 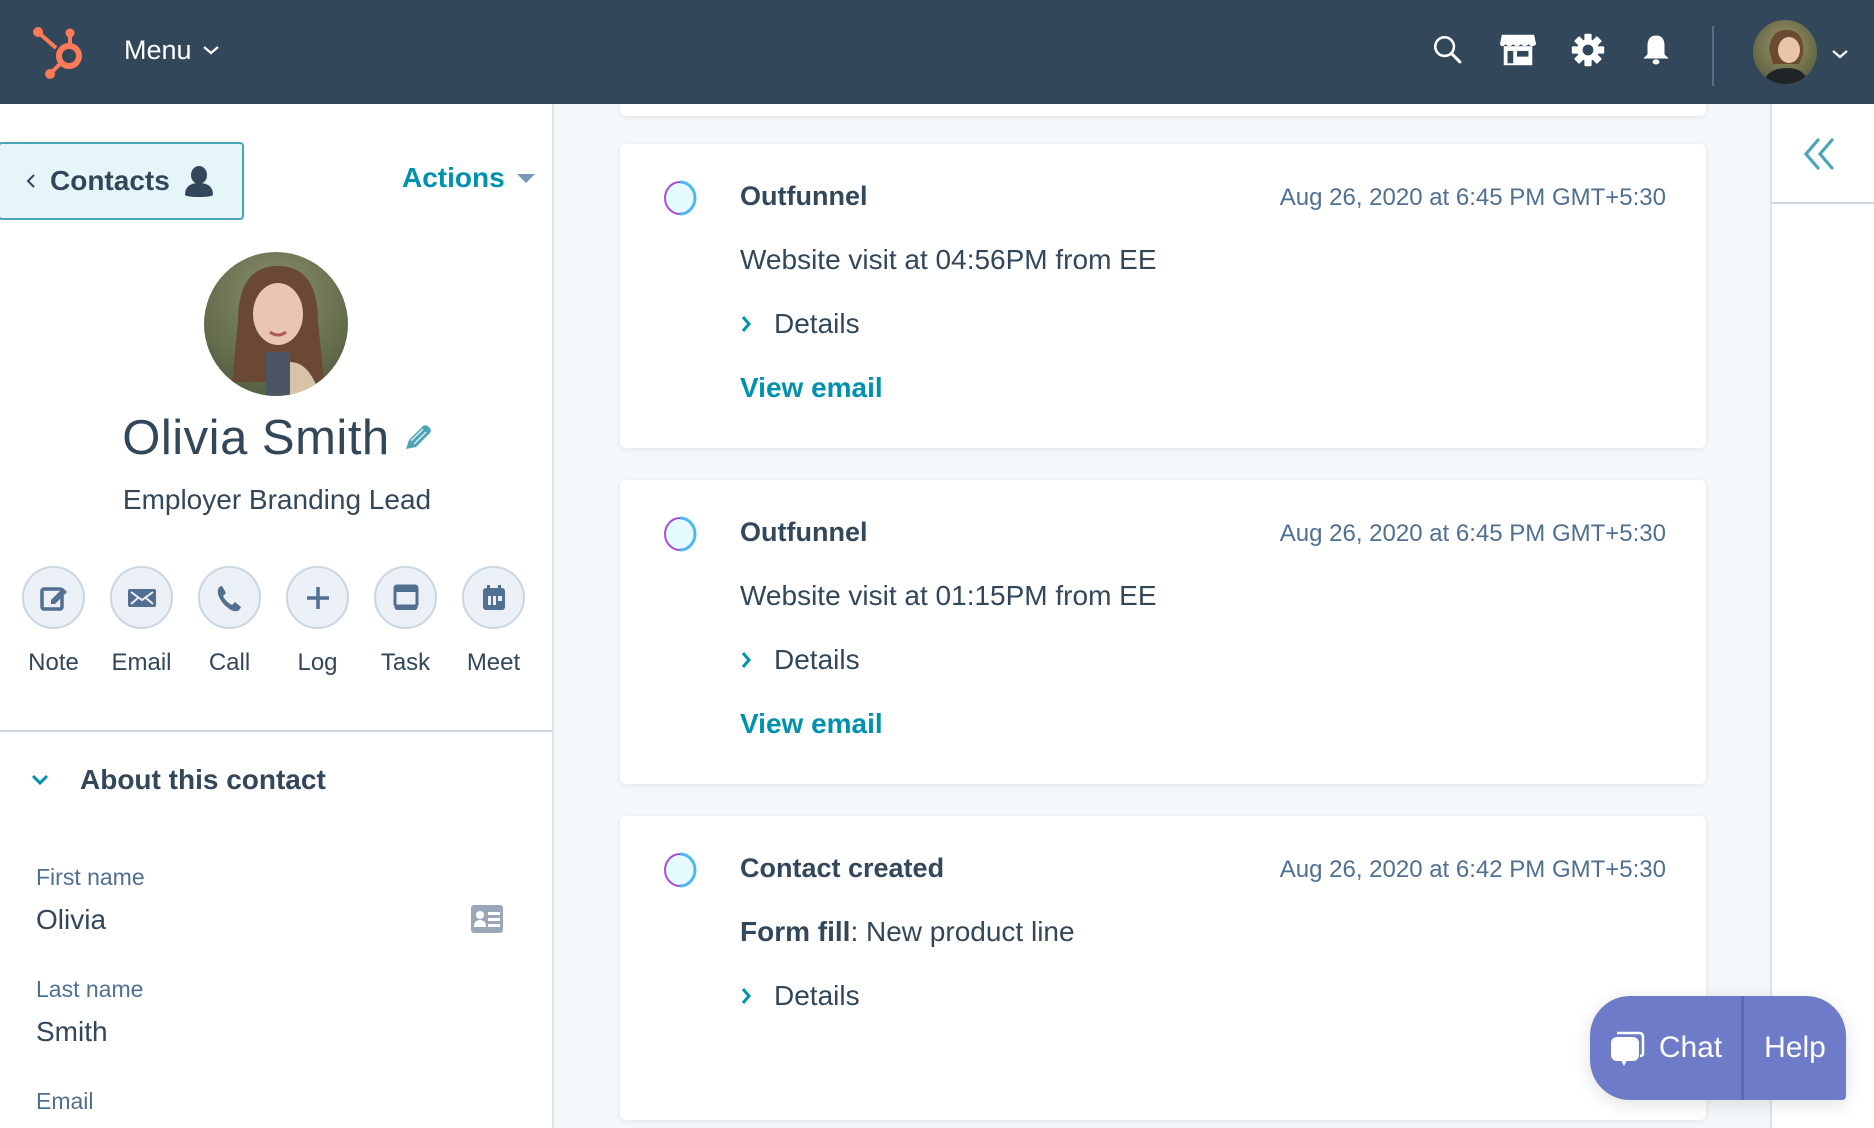 I want to click on notifications-bell-icon, so click(x=1656, y=50).